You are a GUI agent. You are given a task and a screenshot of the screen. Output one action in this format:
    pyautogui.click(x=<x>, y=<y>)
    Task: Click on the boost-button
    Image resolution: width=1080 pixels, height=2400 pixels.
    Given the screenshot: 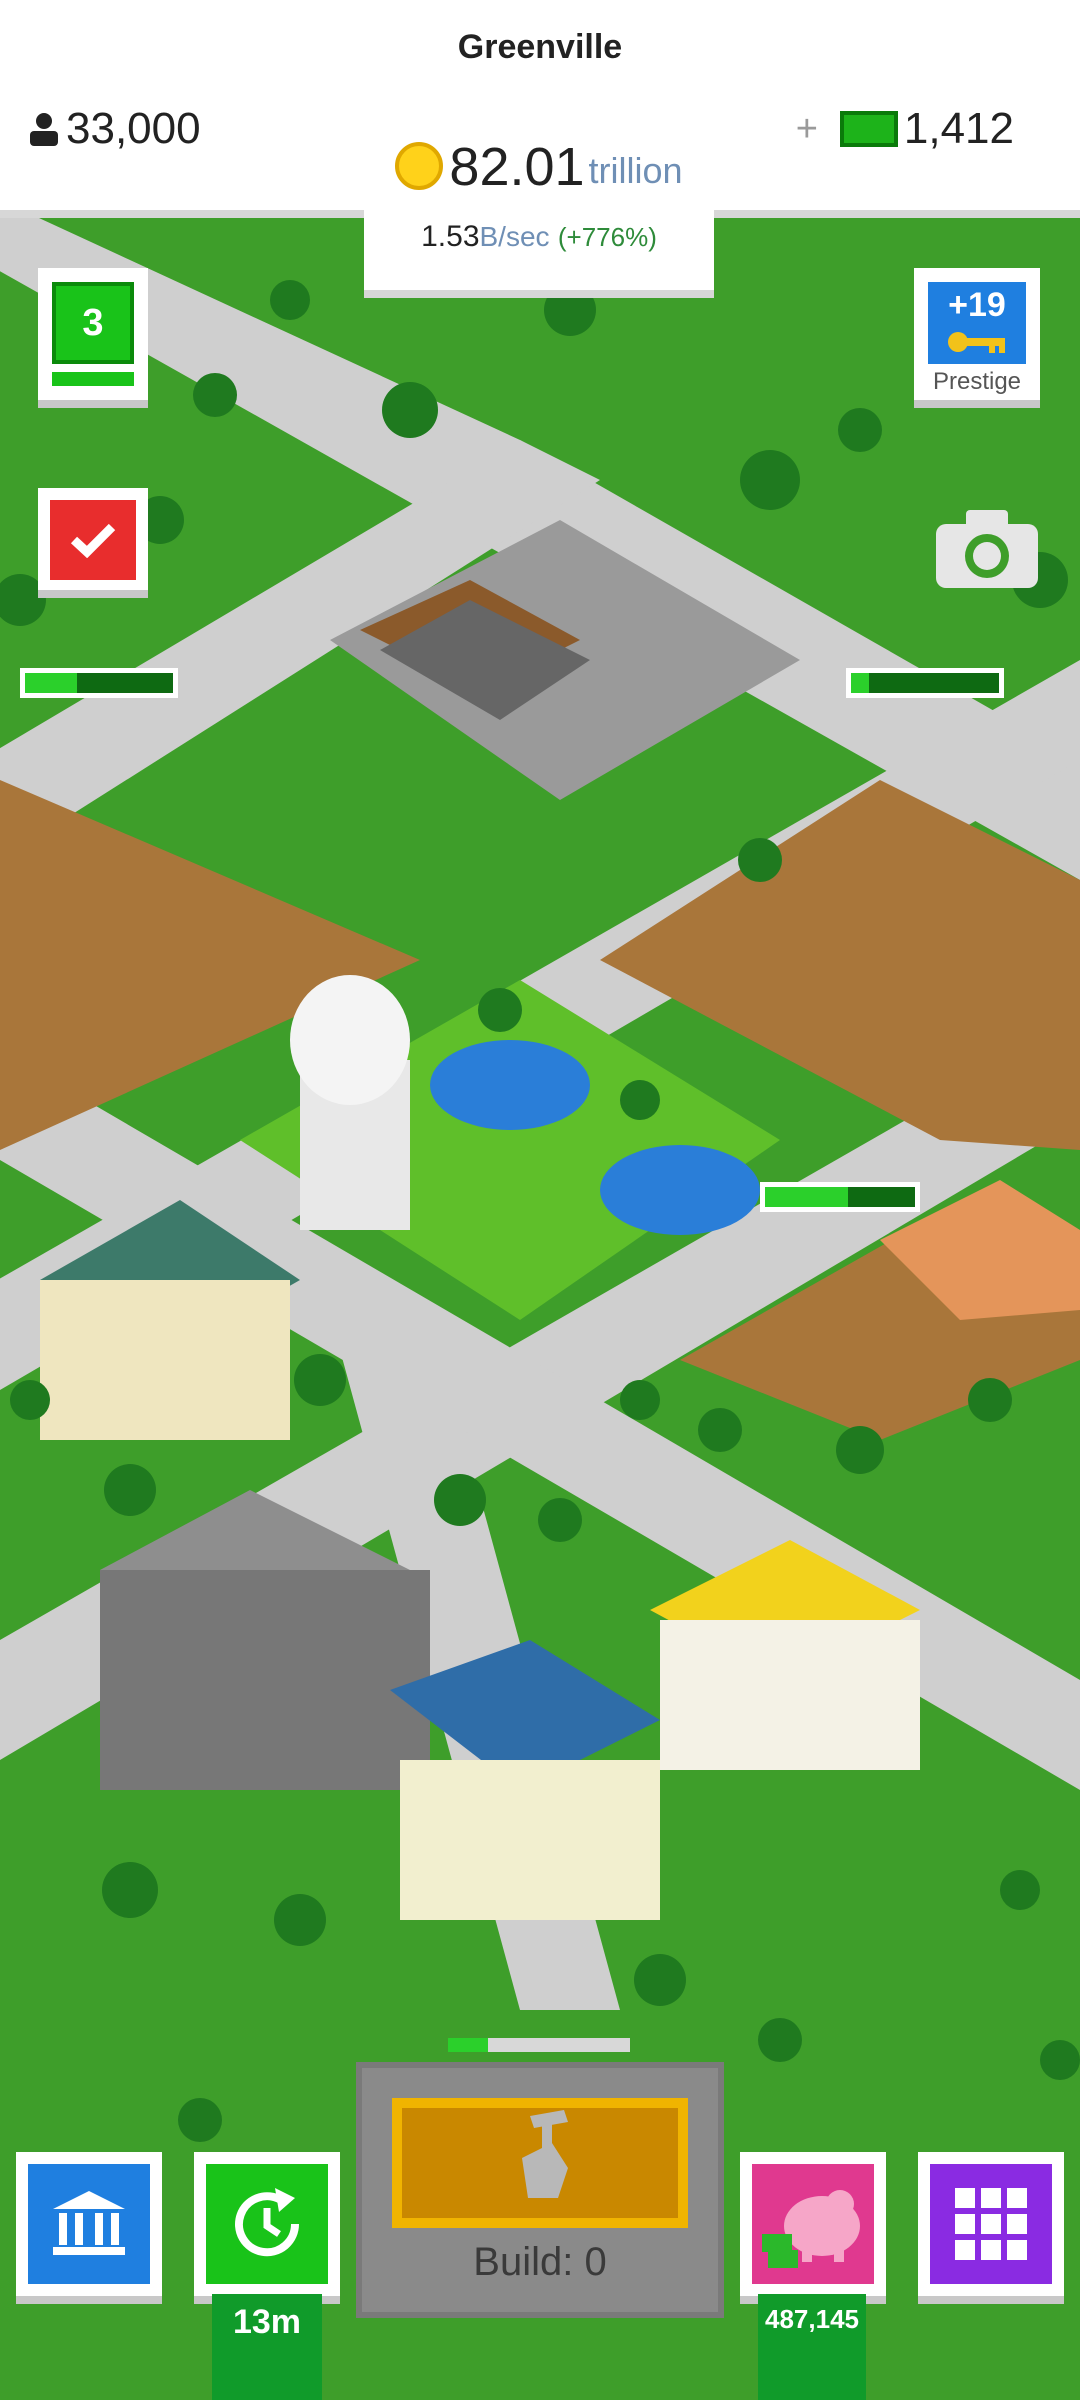 What is the action you would take?
    pyautogui.click(x=267, y=2228)
    